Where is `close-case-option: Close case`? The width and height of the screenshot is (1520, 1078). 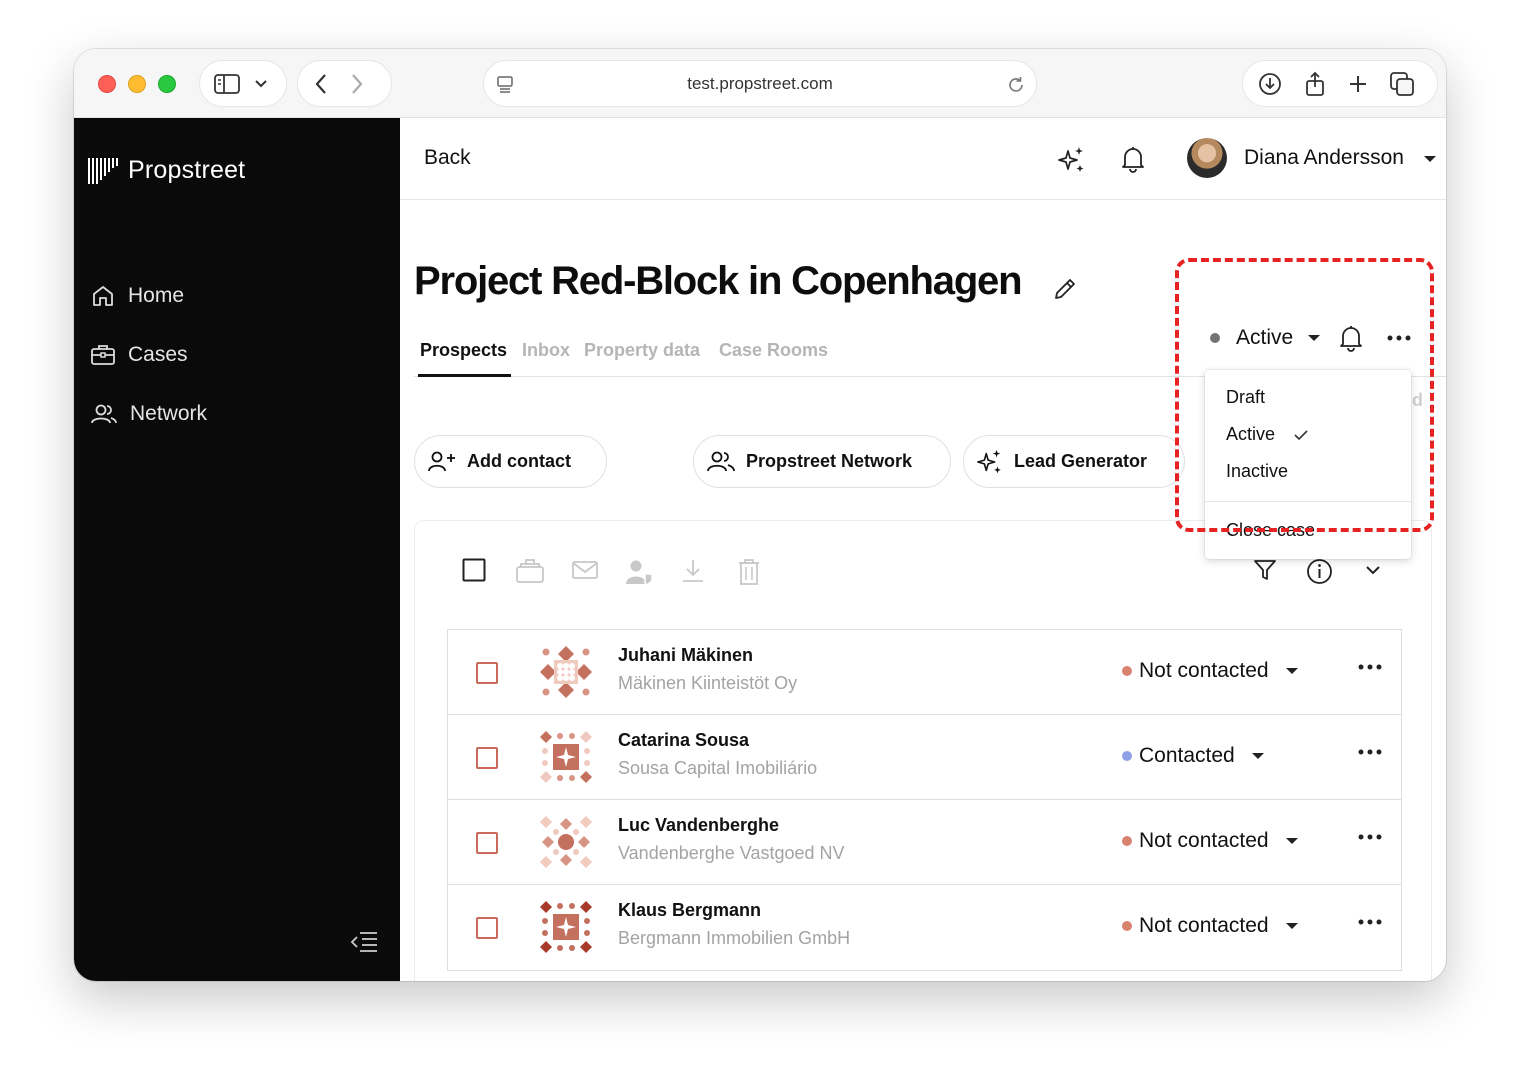 close-case-option: Close case is located at coordinates (1270, 530).